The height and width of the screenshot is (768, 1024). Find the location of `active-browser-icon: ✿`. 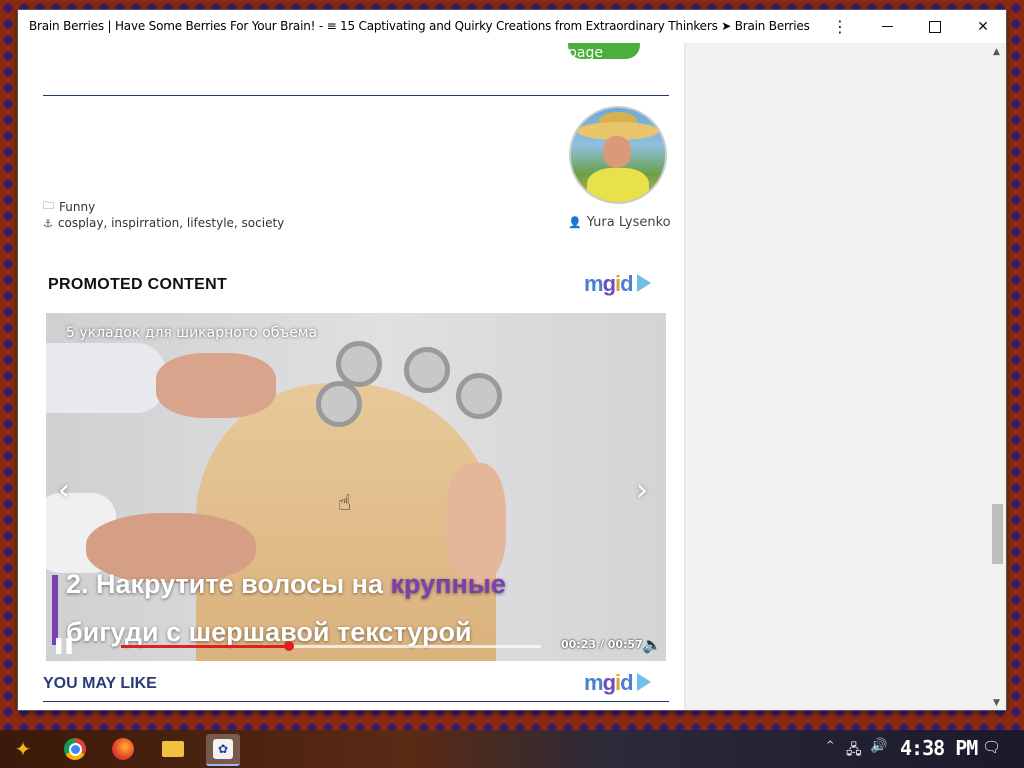

active-browser-icon: ✿ is located at coordinates (223, 750).